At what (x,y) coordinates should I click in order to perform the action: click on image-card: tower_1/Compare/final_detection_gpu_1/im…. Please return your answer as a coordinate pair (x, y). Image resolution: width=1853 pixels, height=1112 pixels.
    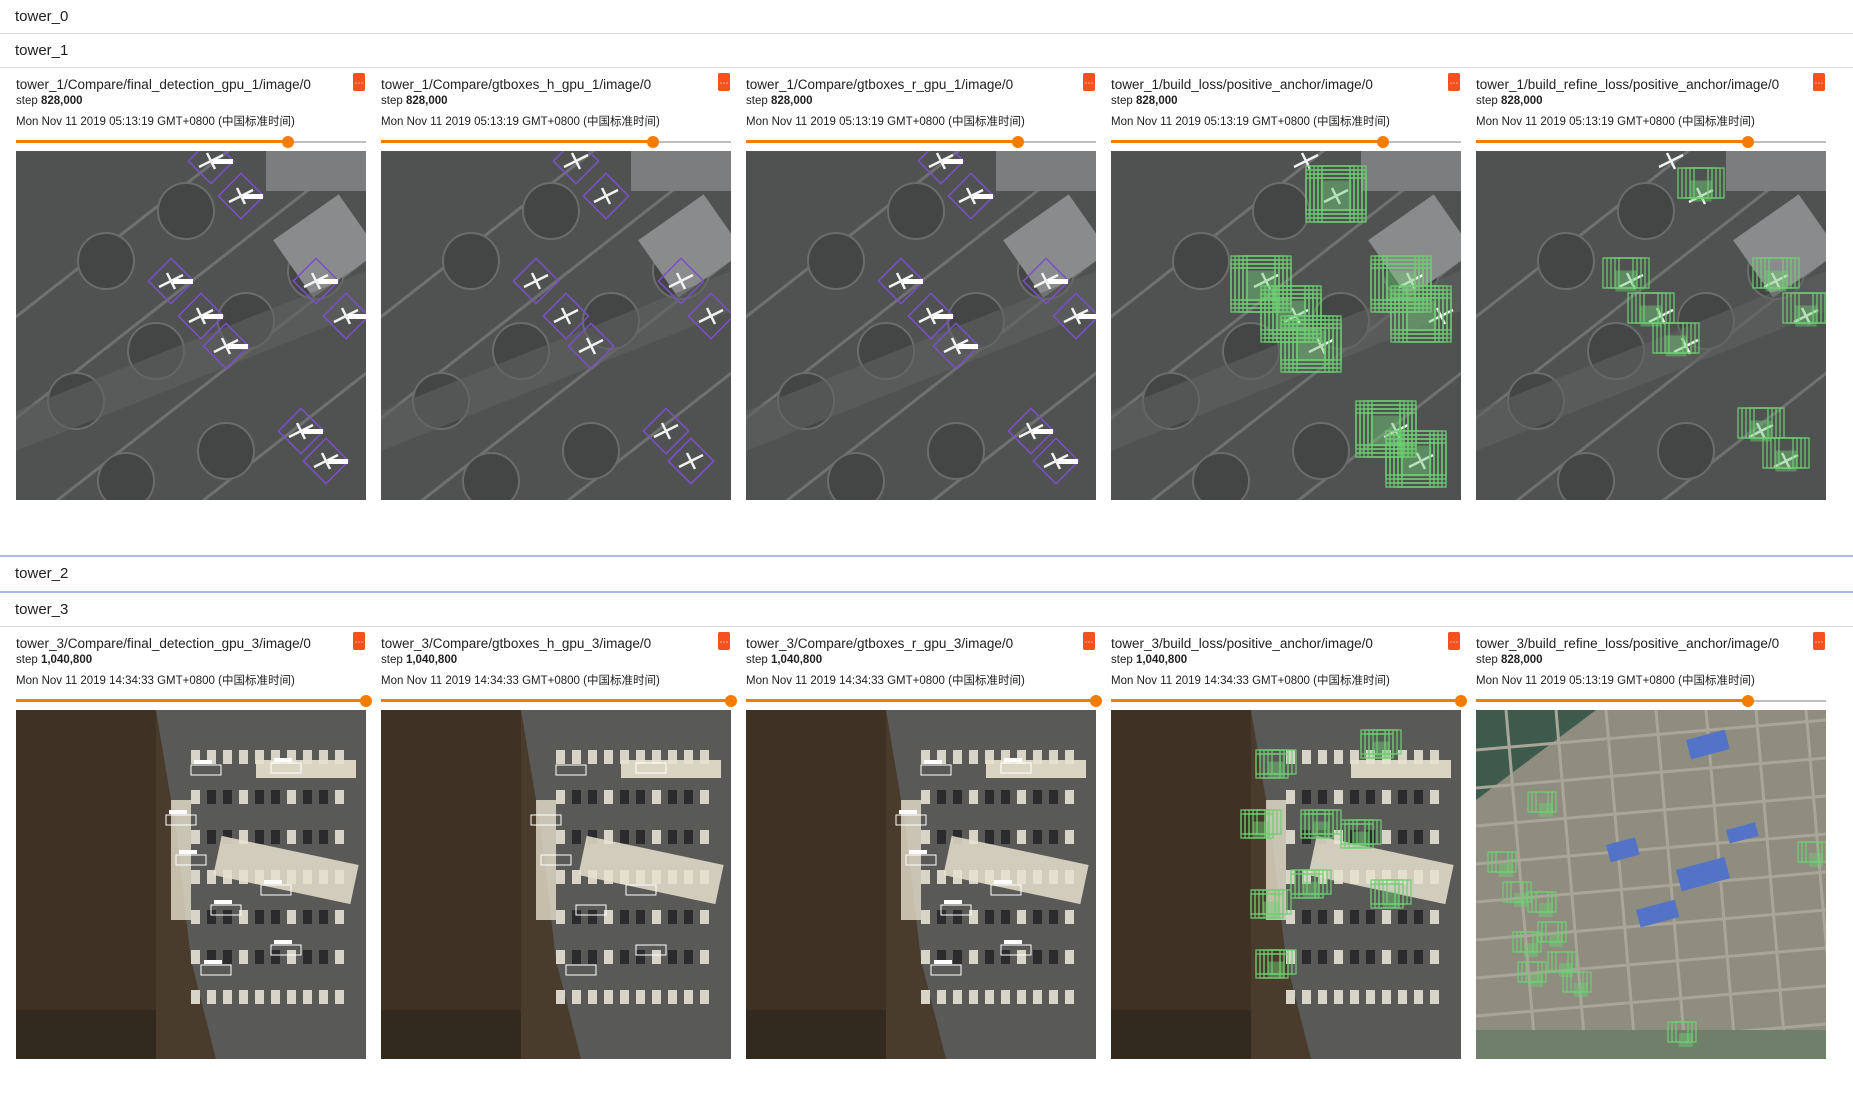
    Looking at the image, I should click on (191, 284).